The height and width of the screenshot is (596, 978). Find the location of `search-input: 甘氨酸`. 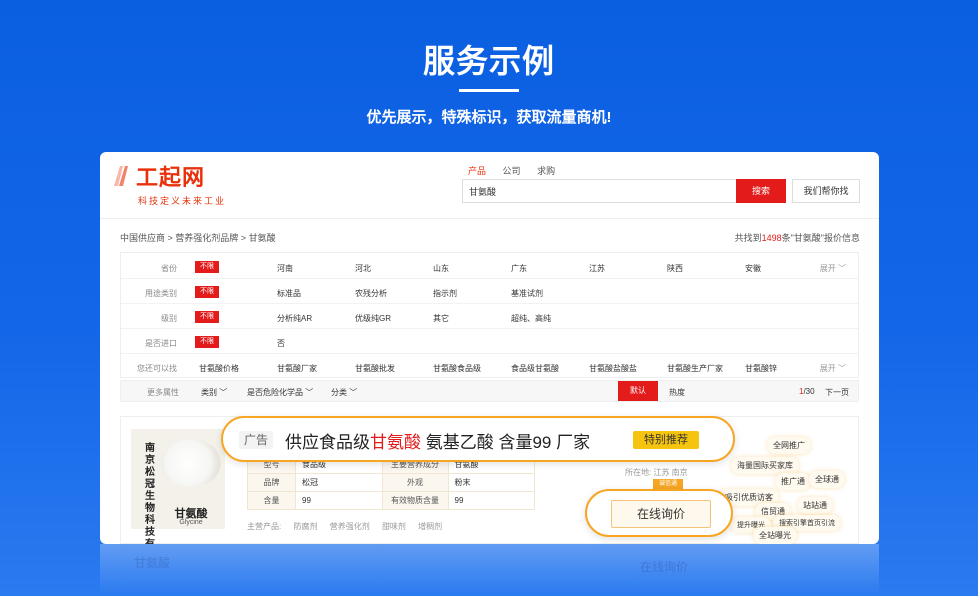

search-input: 甘氨酸 is located at coordinates (599, 191).